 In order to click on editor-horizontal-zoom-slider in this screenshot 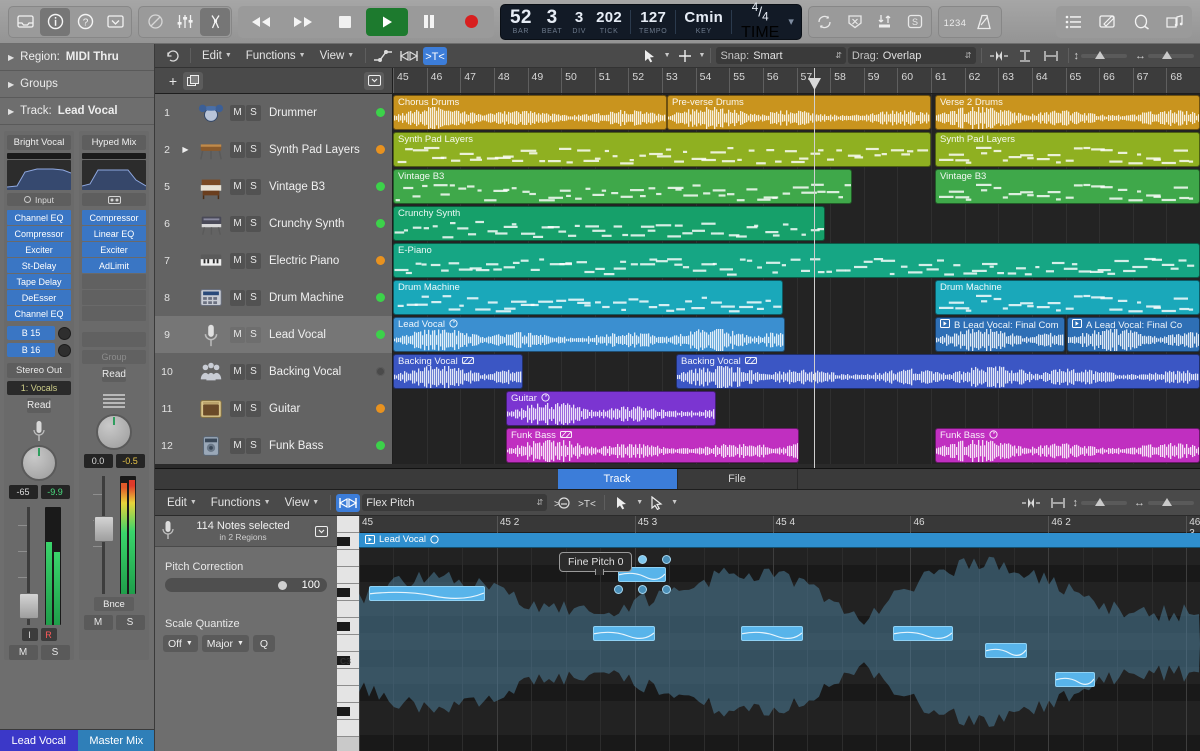, I will do `click(1171, 501)`.